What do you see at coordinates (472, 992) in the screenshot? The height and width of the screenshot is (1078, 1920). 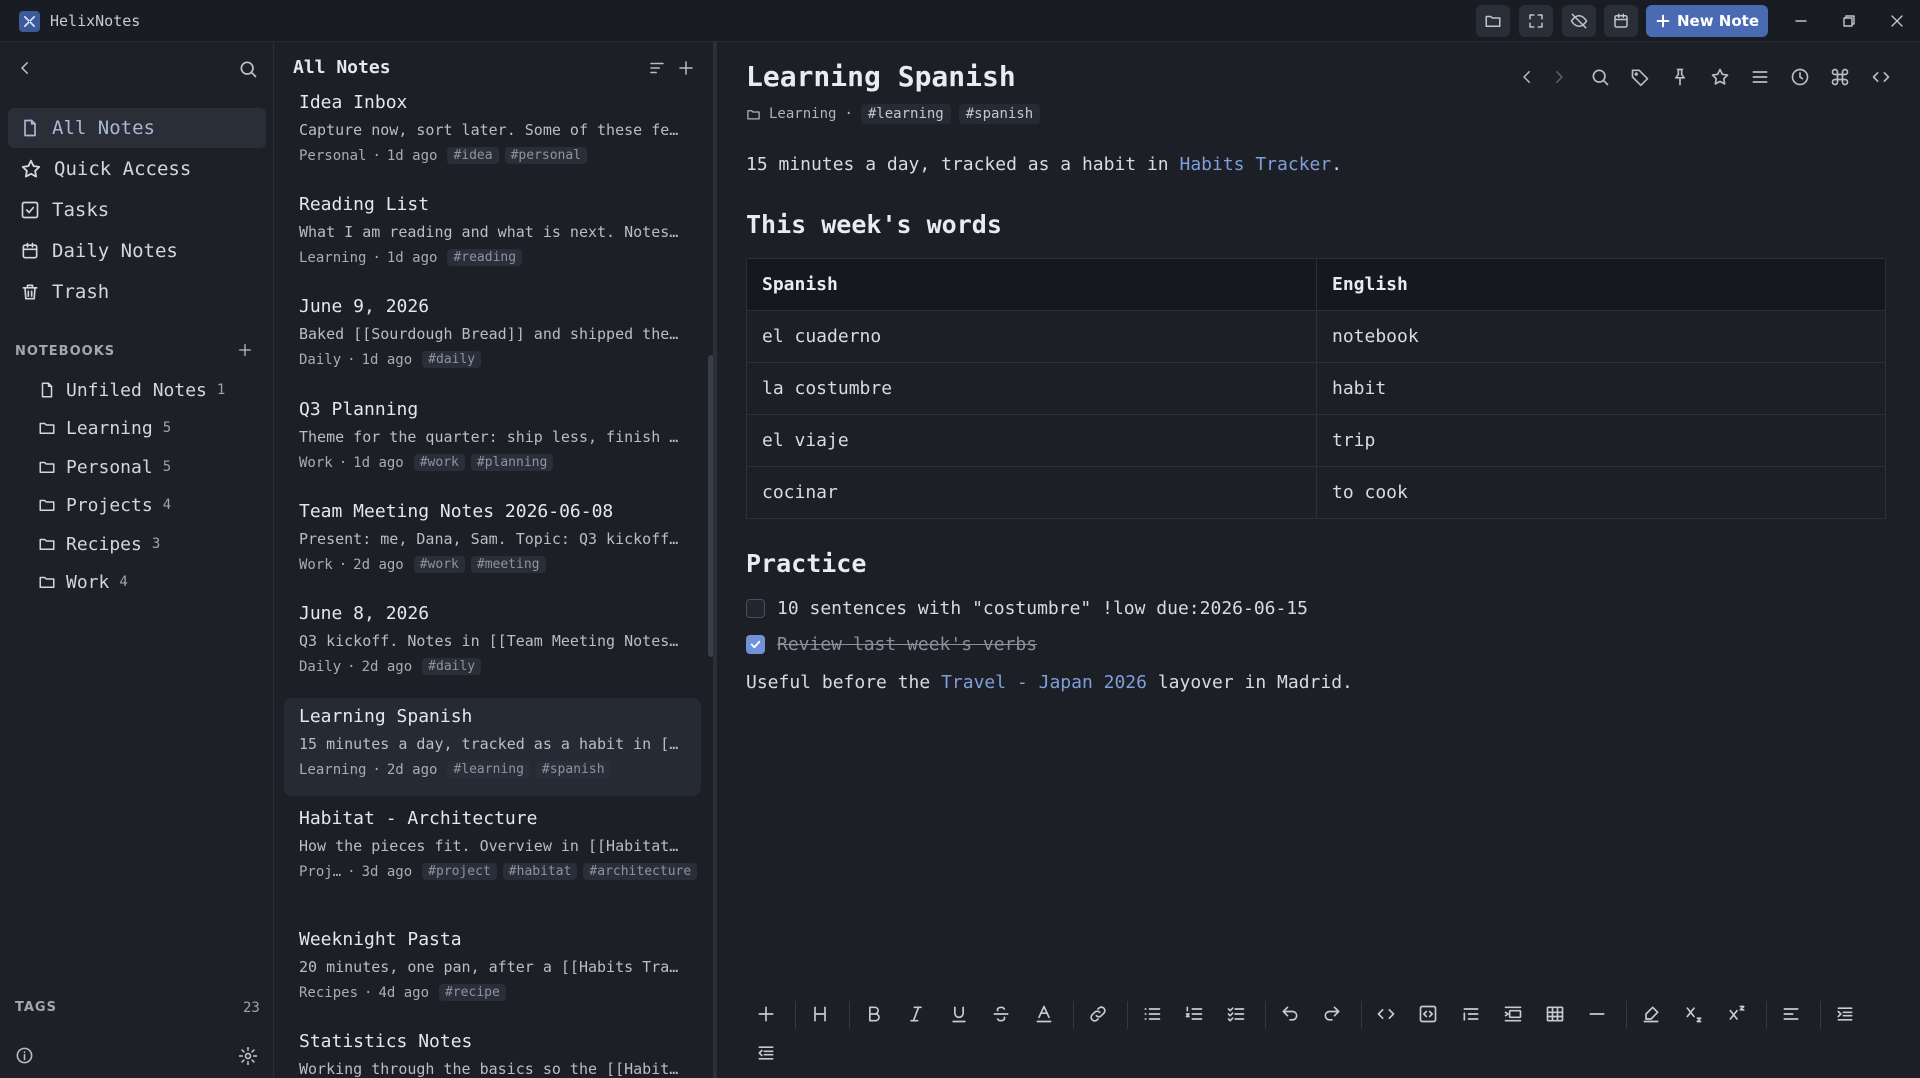 I see `note-tag: #recipe` at bounding box center [472, 992].